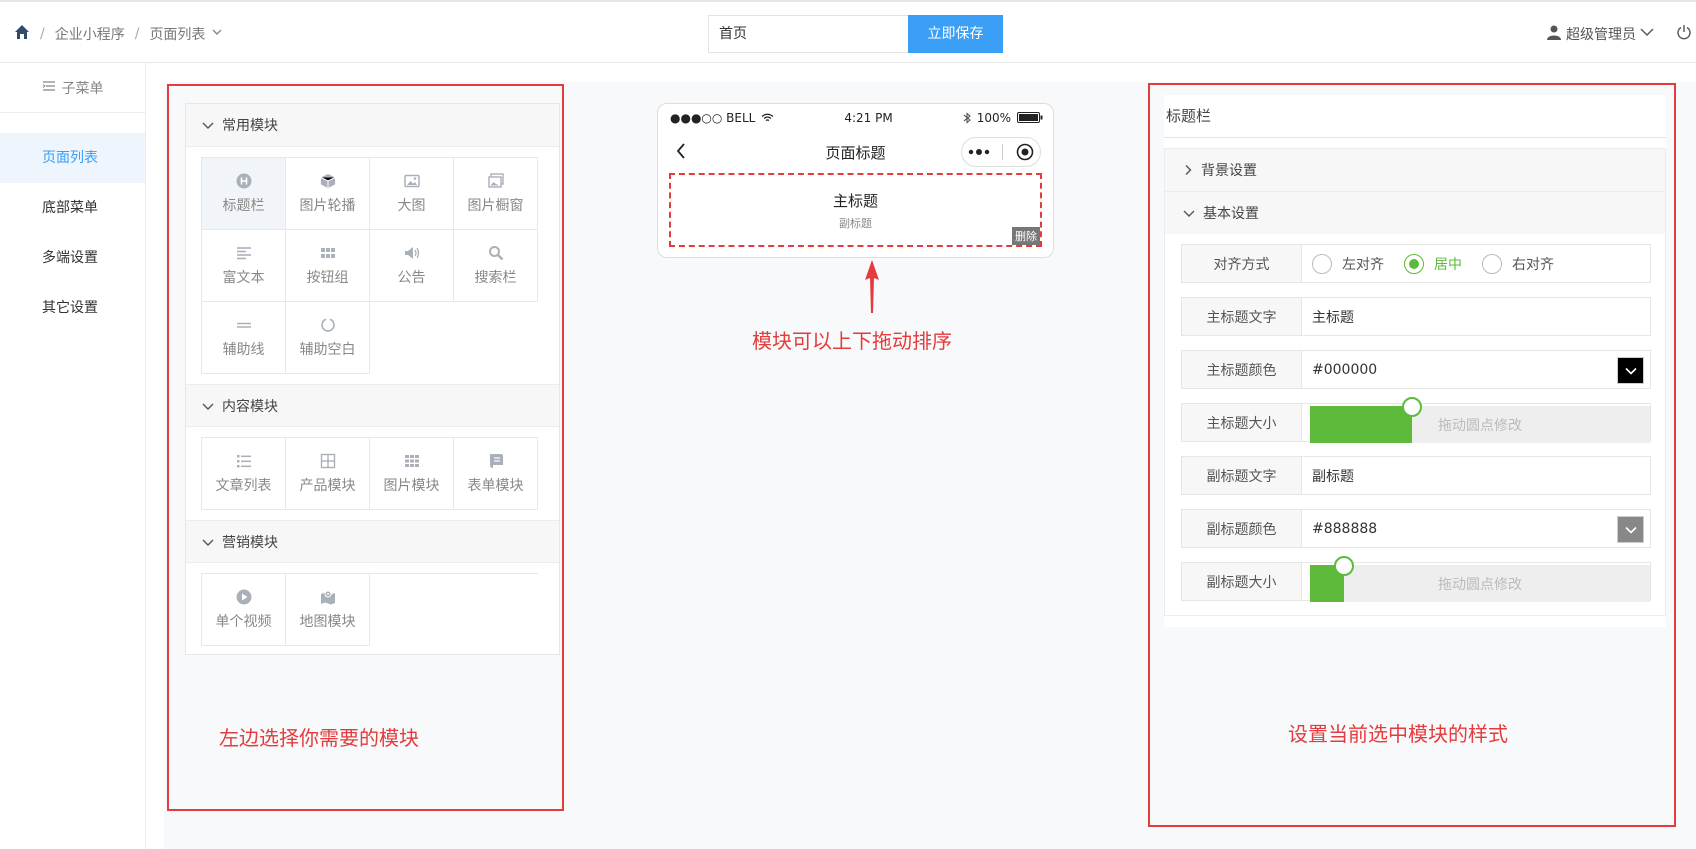 The width and height of the screenshot is (1696, 849). I want to click on sidebar-item-bottom-menu: 底部菜单, so click(72, 208).